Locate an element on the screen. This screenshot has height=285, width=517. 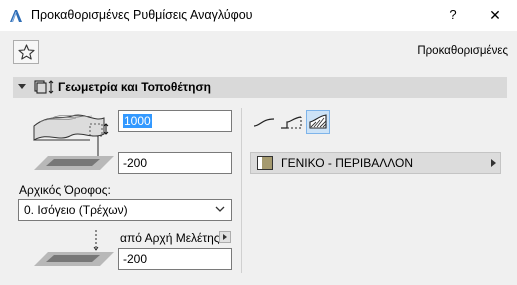
home-story-dropdown: 0. Ισόγειο (Τρέχων) is located at coordinates (125, 210).